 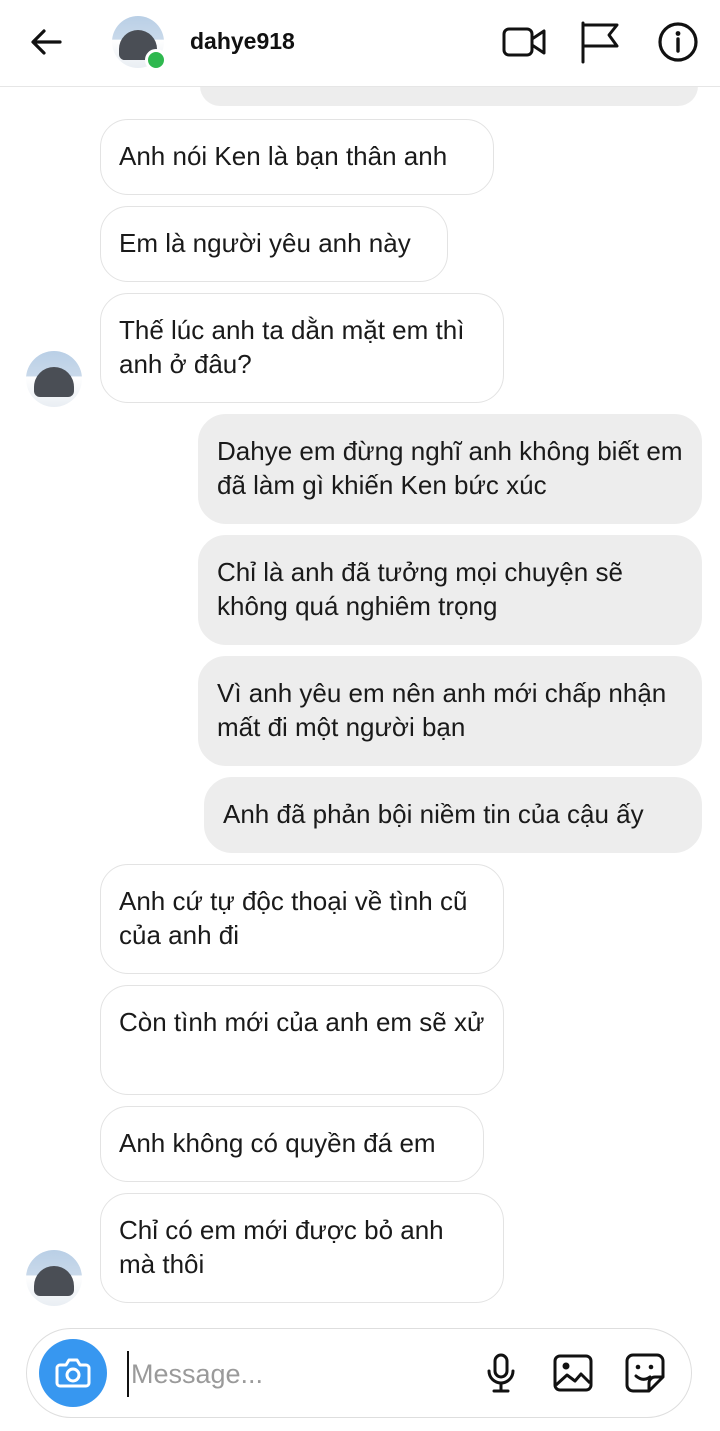 I want to click on incoming-message: Chỉ có em mới được bỏ anh mà thôi, so click(x=302, y=1248).